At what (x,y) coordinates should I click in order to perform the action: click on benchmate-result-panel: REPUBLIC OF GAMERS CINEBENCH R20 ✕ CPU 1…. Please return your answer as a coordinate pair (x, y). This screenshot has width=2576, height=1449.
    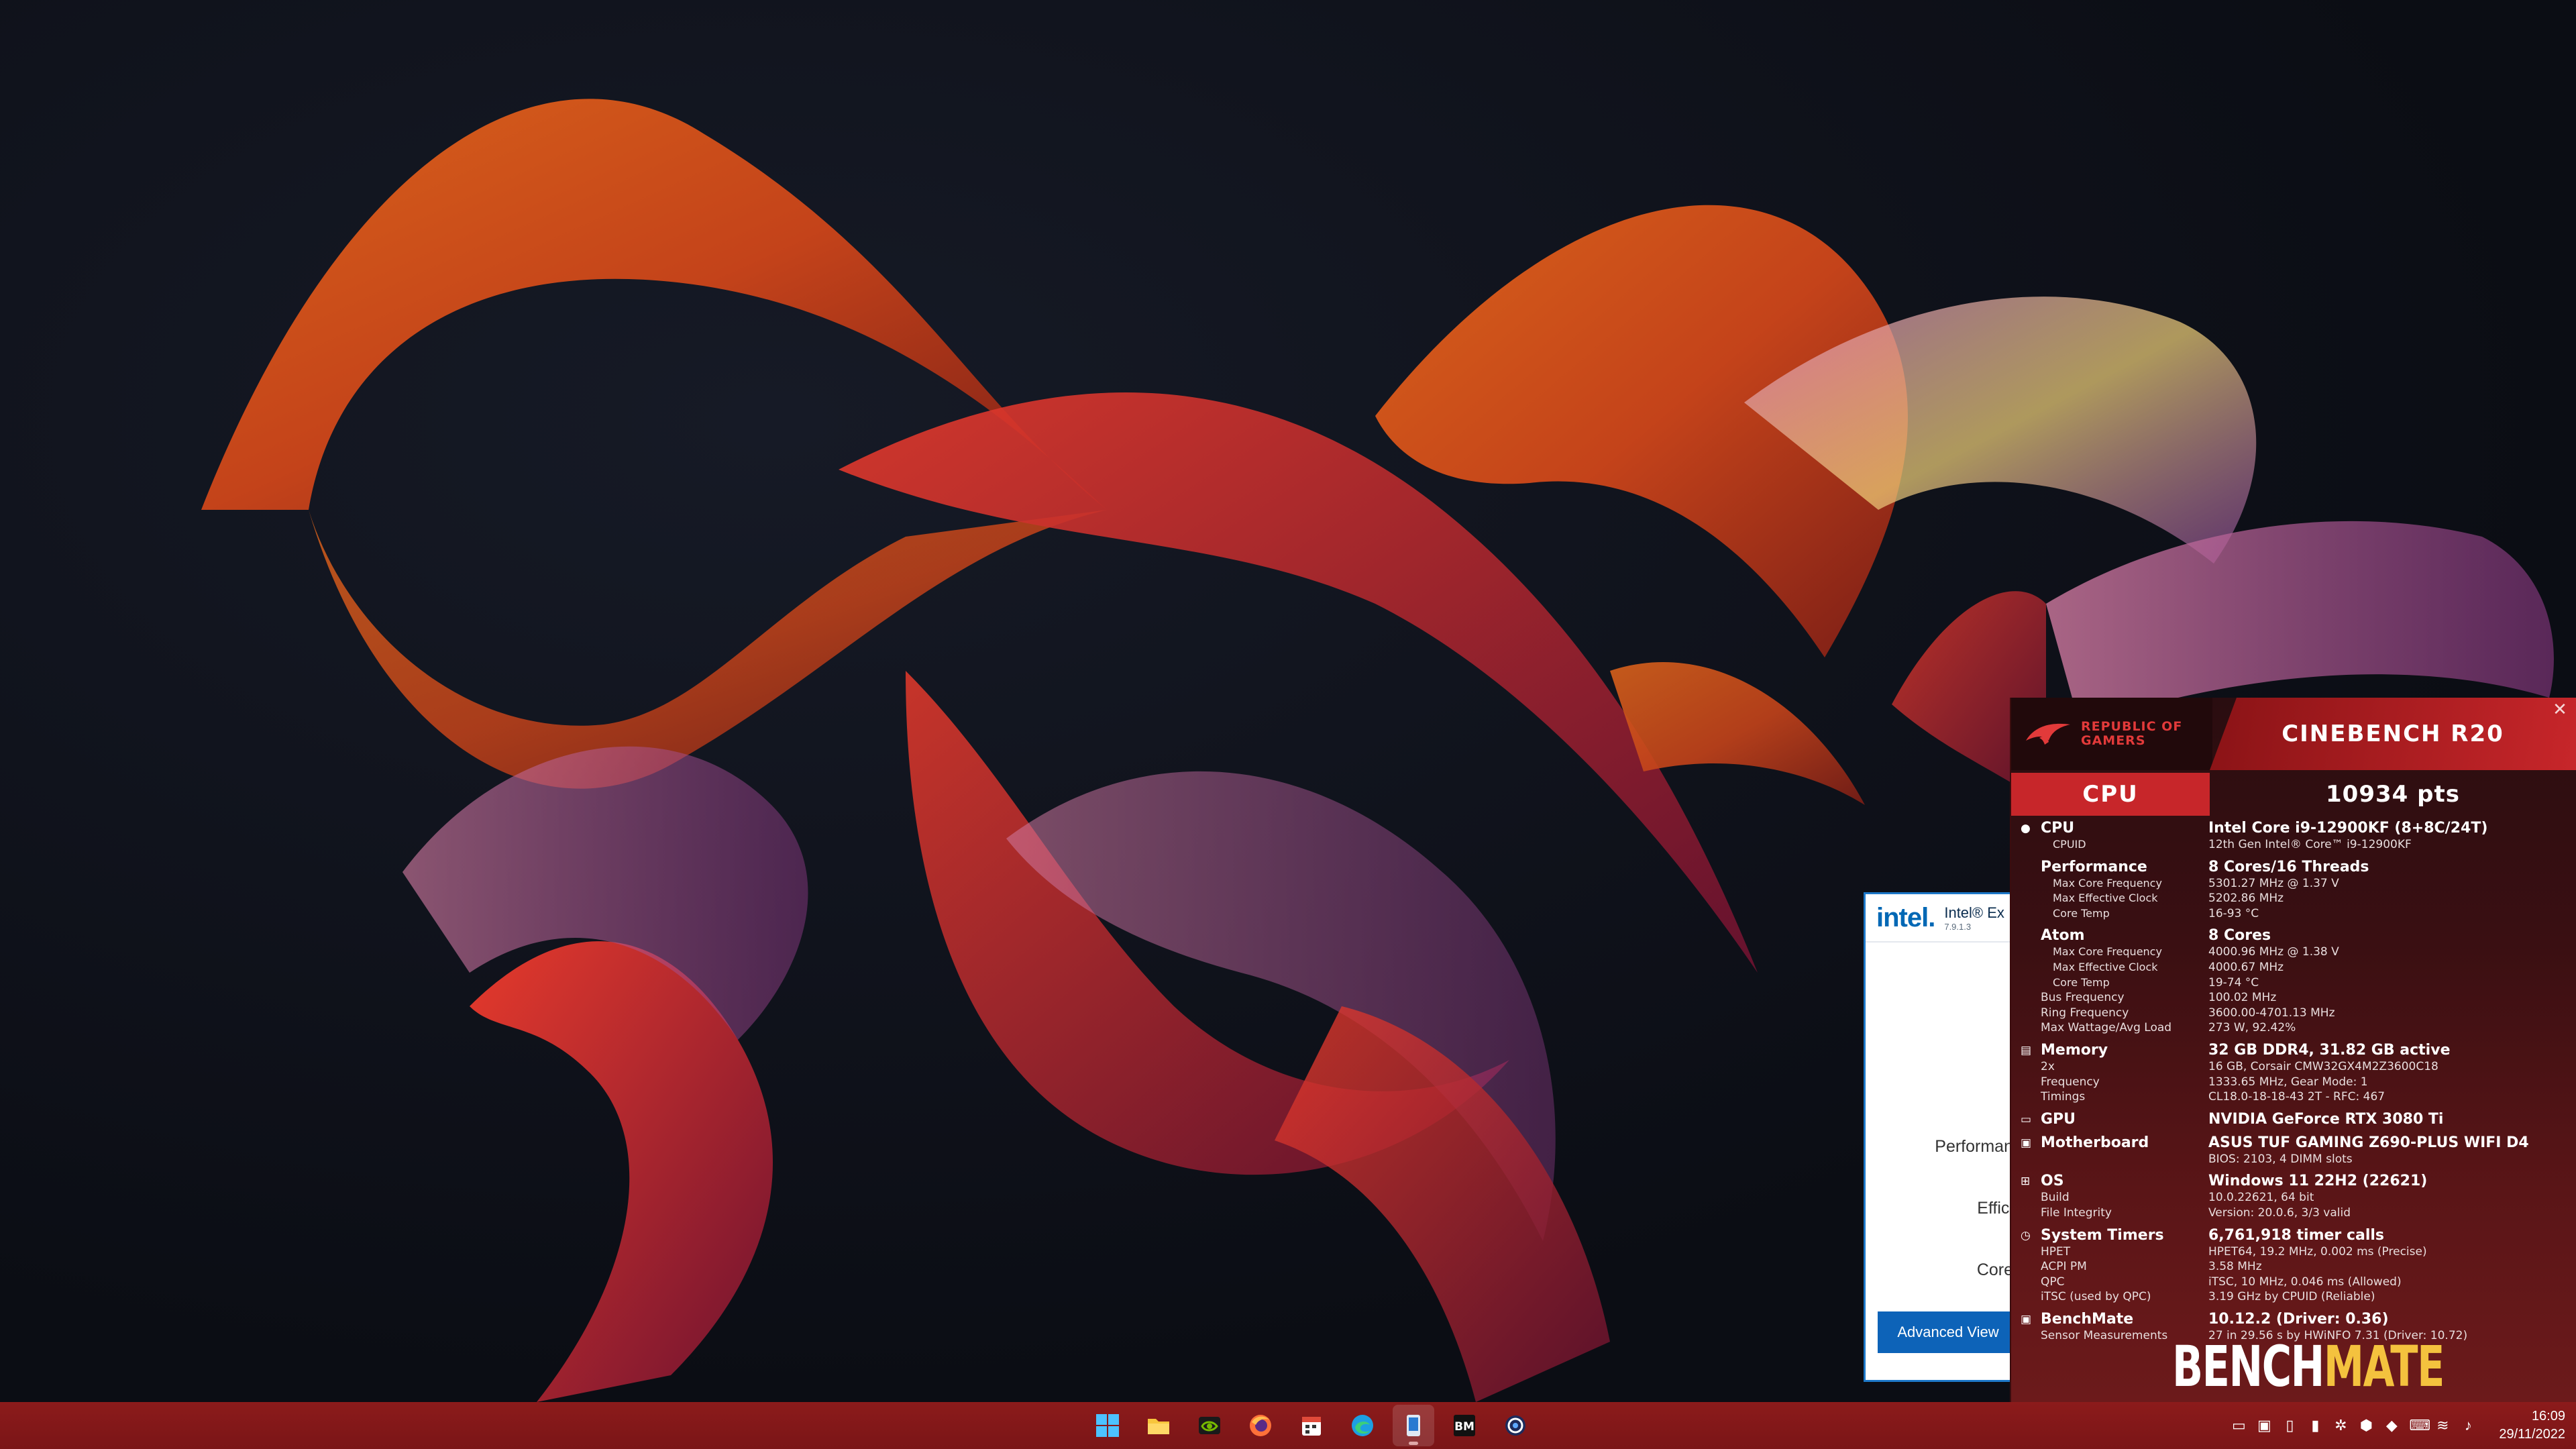
    Looking at the image, I should click on (2293, 1050).